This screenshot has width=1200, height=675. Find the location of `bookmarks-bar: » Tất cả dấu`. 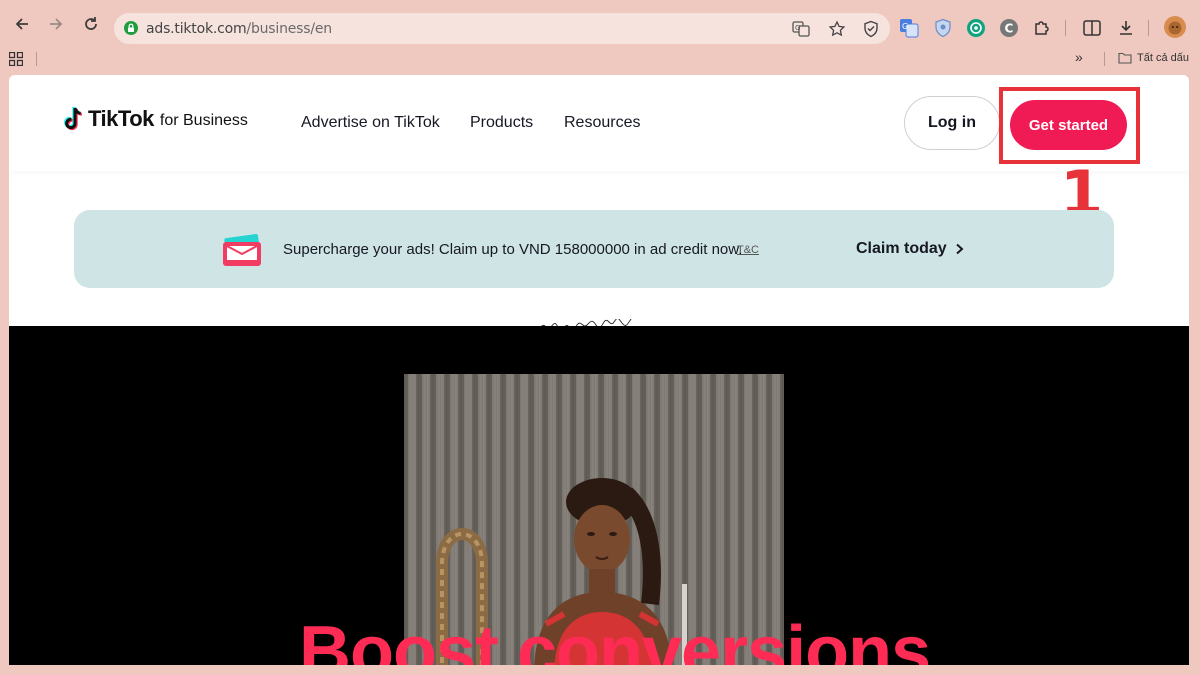

bookmarks-bar: » Tất cả dấu is located at coordinates (600, 60).